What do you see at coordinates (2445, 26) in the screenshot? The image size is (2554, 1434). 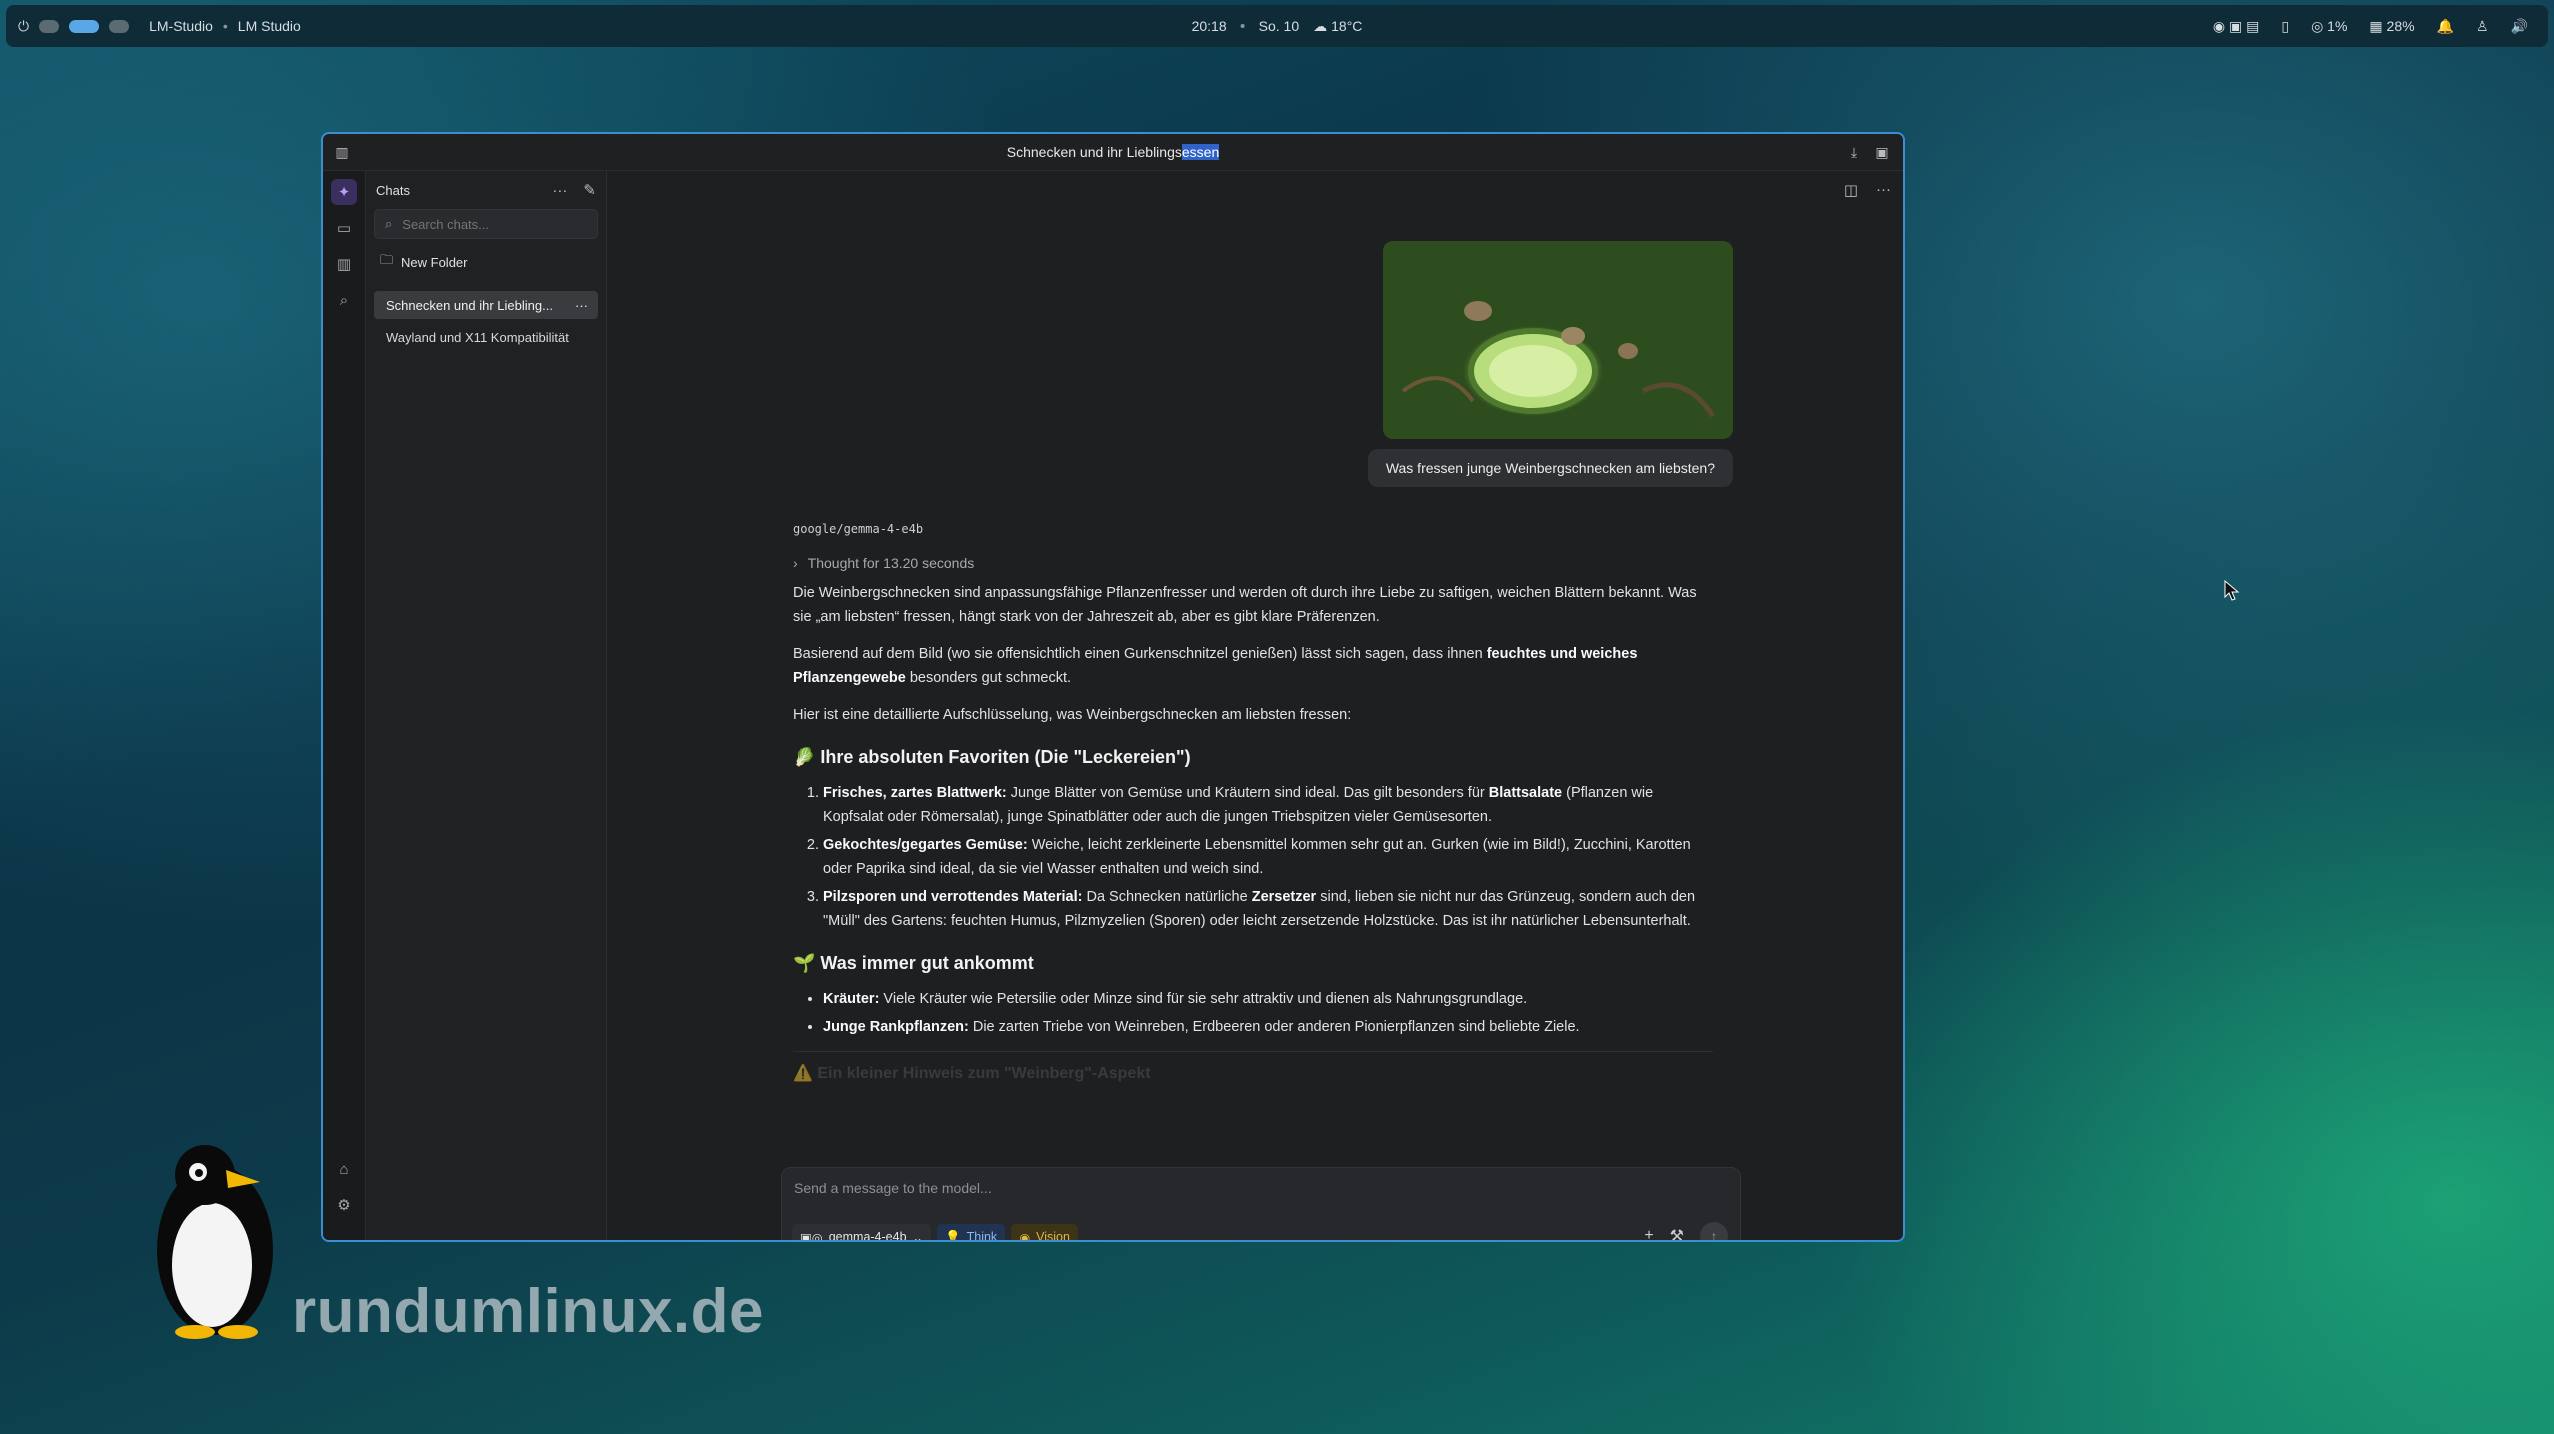 I see `bell-icon: 🔔` at bounding box center [2445, 26].